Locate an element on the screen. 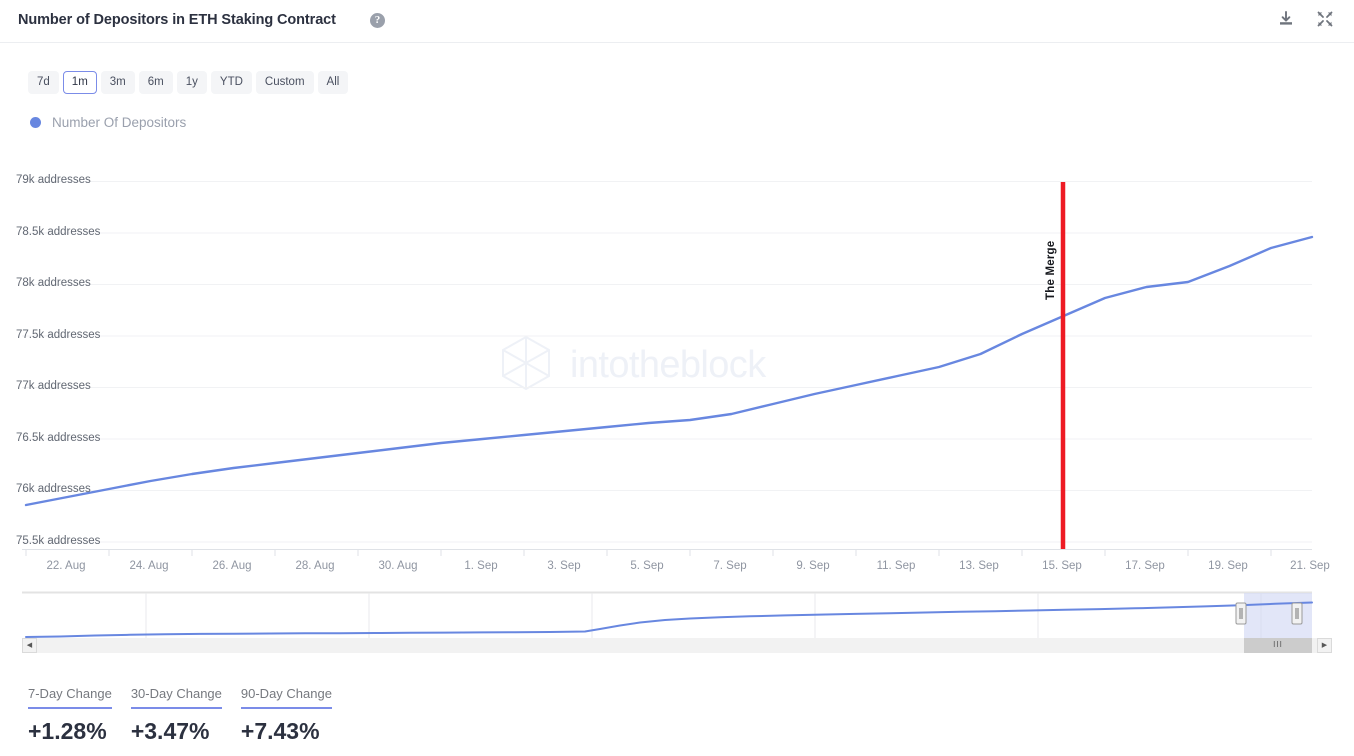  x-axis-label-9: 9. Sep is located at coordinates (813, 566).